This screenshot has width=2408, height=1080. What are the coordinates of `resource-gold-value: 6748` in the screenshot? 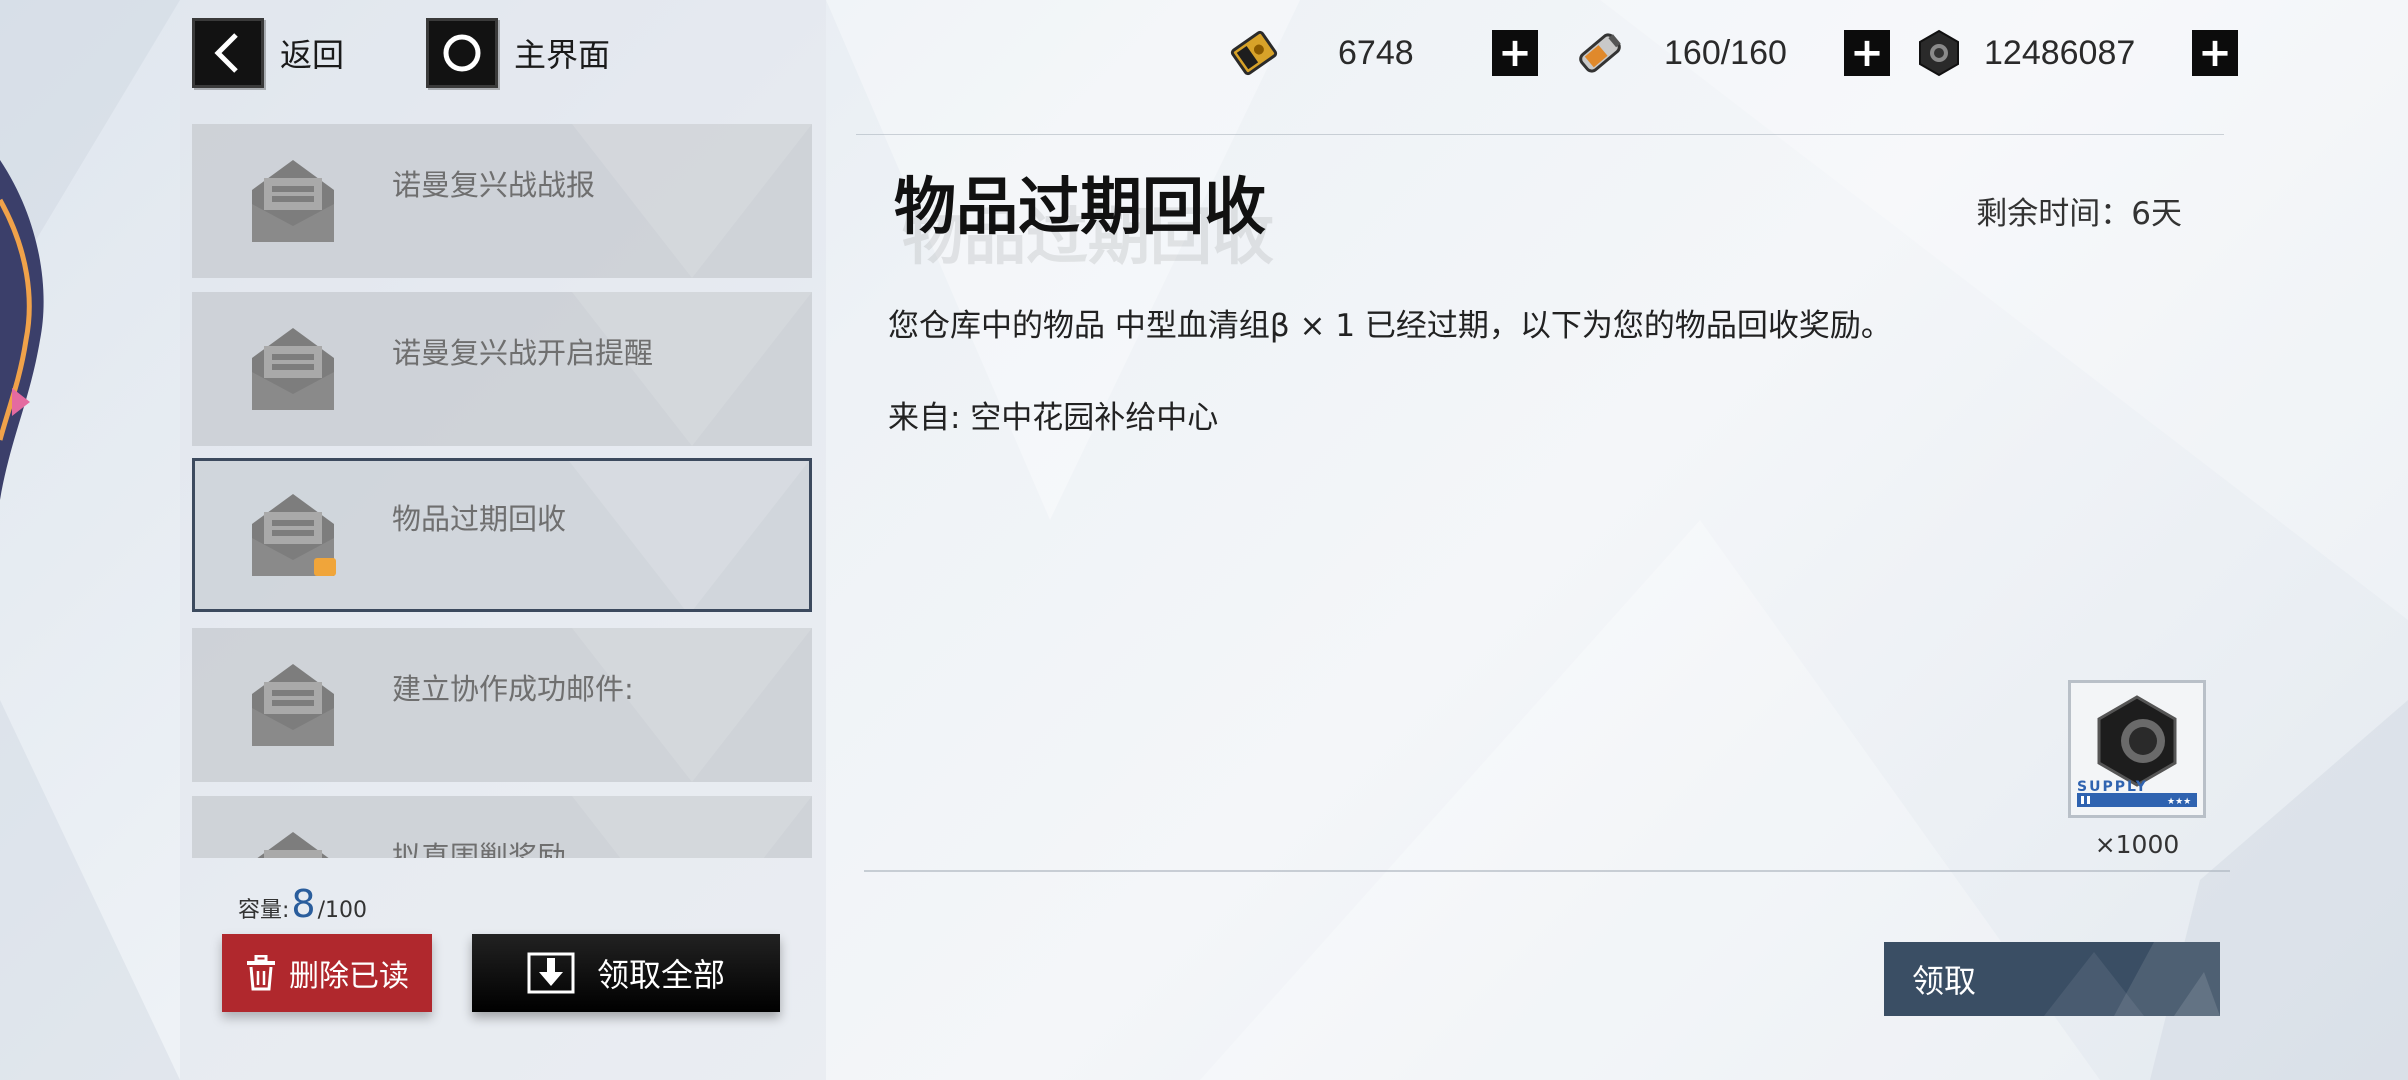 It's located at (1376, 52).